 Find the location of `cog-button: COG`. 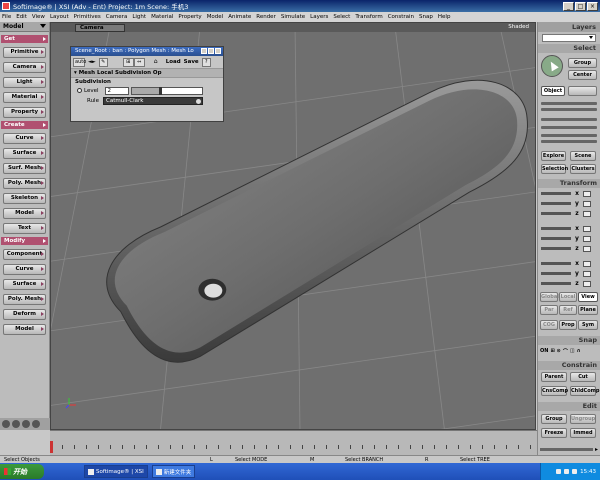

cog-button: COG is located at coordinates (549, 325).